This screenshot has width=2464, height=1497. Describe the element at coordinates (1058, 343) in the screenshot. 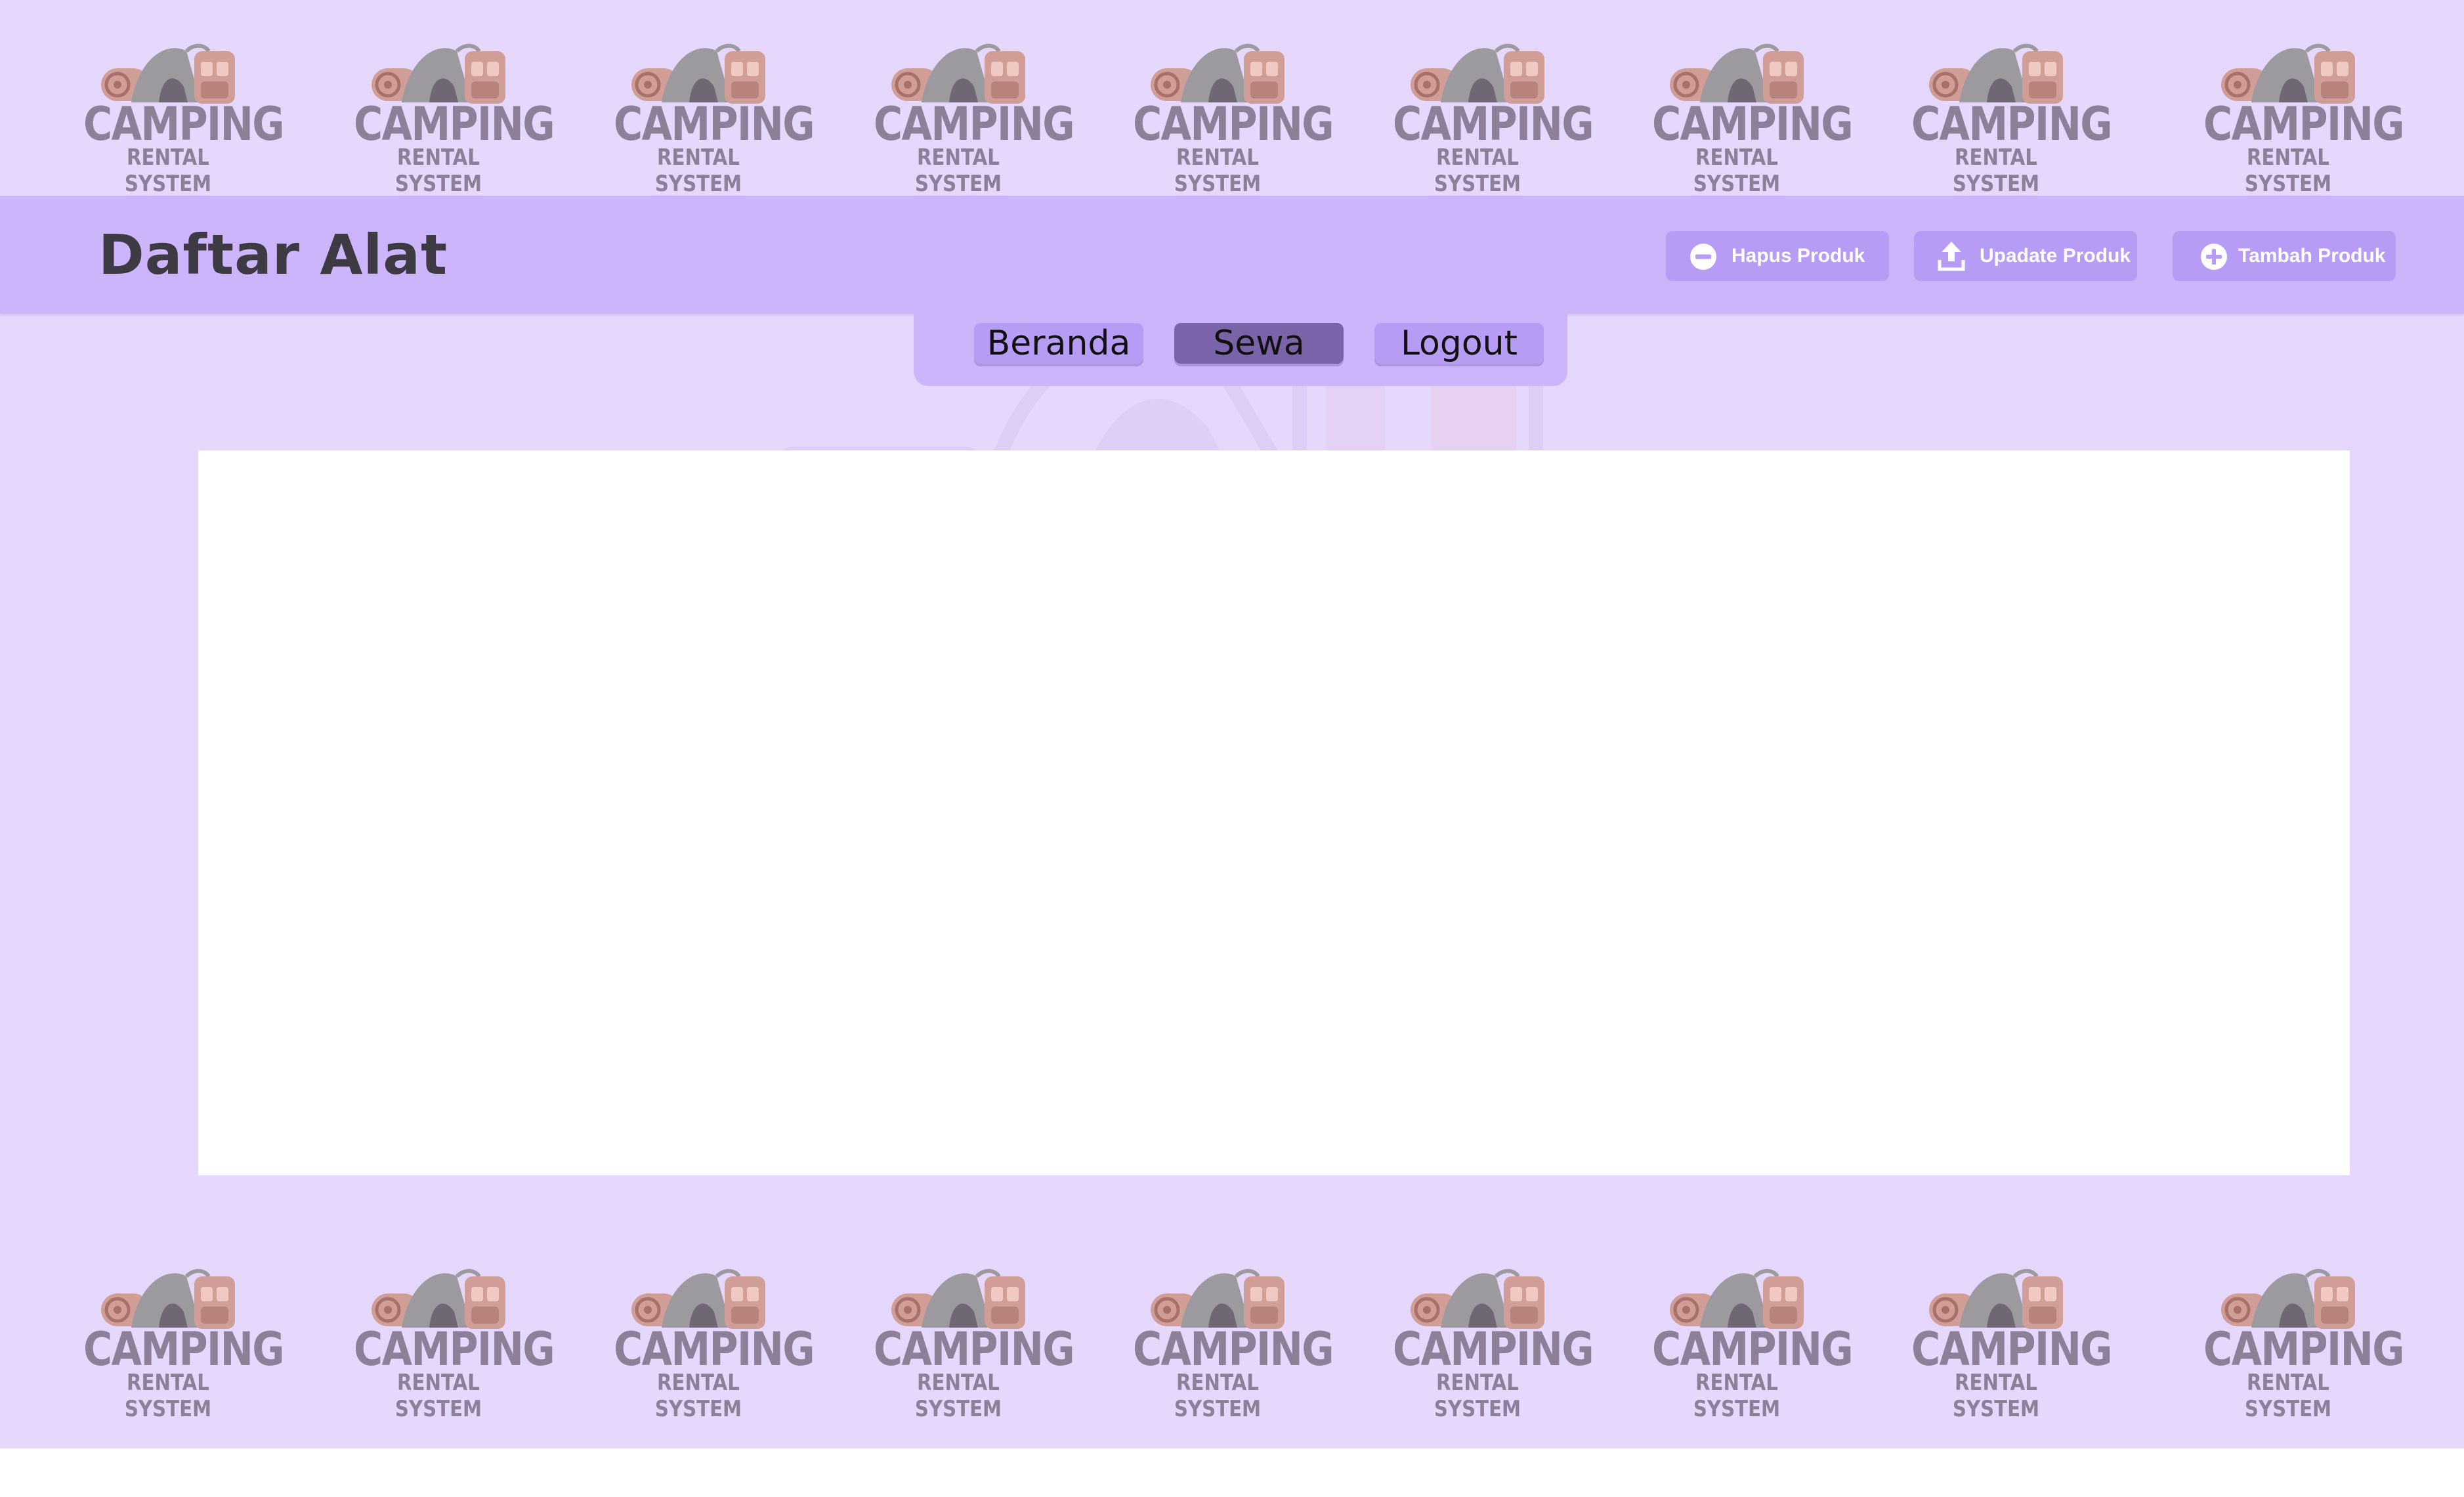

I see `nav-beranda: Beranda` at that location.